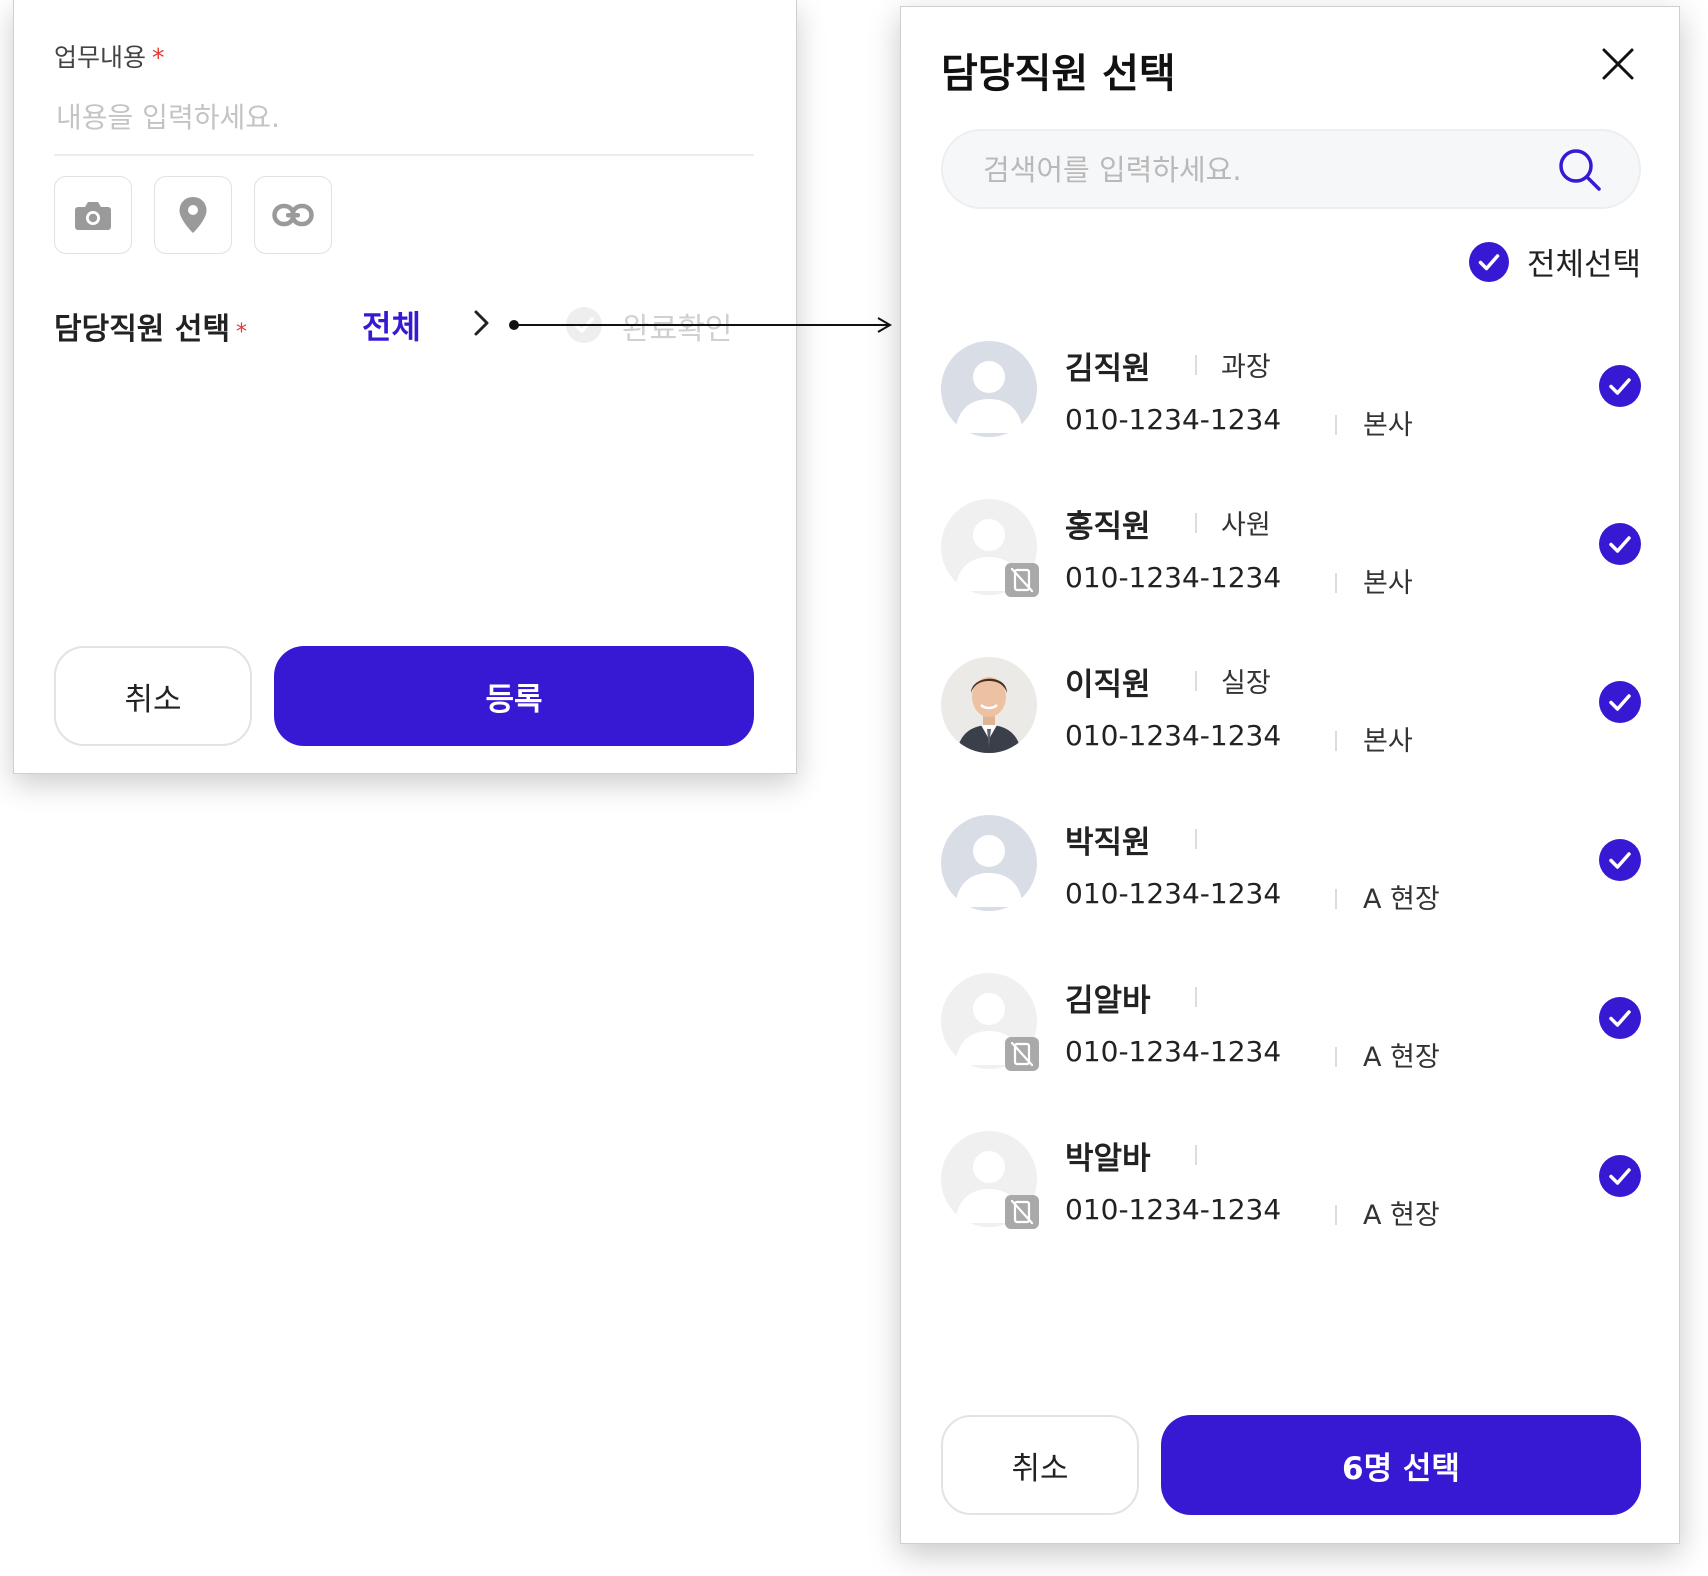 The width and height of the screenshot is (1708, 1576). I want to click on done-check-icon, so click(584, 325).